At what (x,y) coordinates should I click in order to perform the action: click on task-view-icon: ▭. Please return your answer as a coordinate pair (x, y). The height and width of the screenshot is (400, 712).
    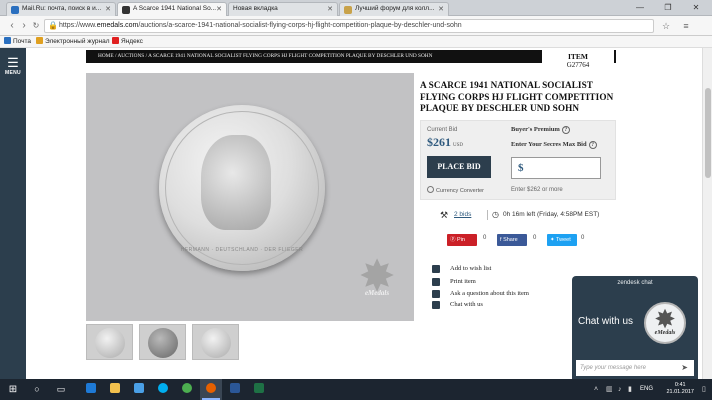
    Looking at the image, I should click on (61, 389).